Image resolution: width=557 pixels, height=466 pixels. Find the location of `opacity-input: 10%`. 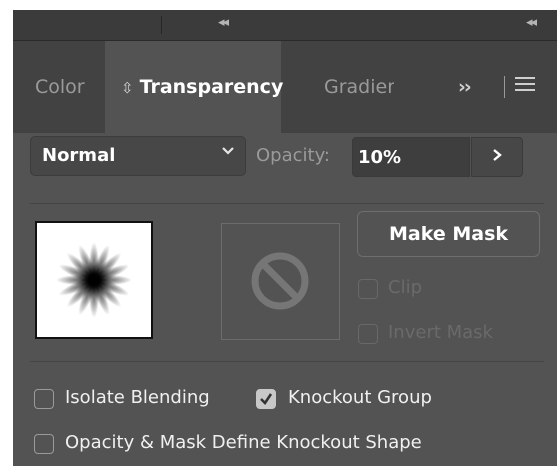

opacity-input: 10% is located at coordinates (411, 157).